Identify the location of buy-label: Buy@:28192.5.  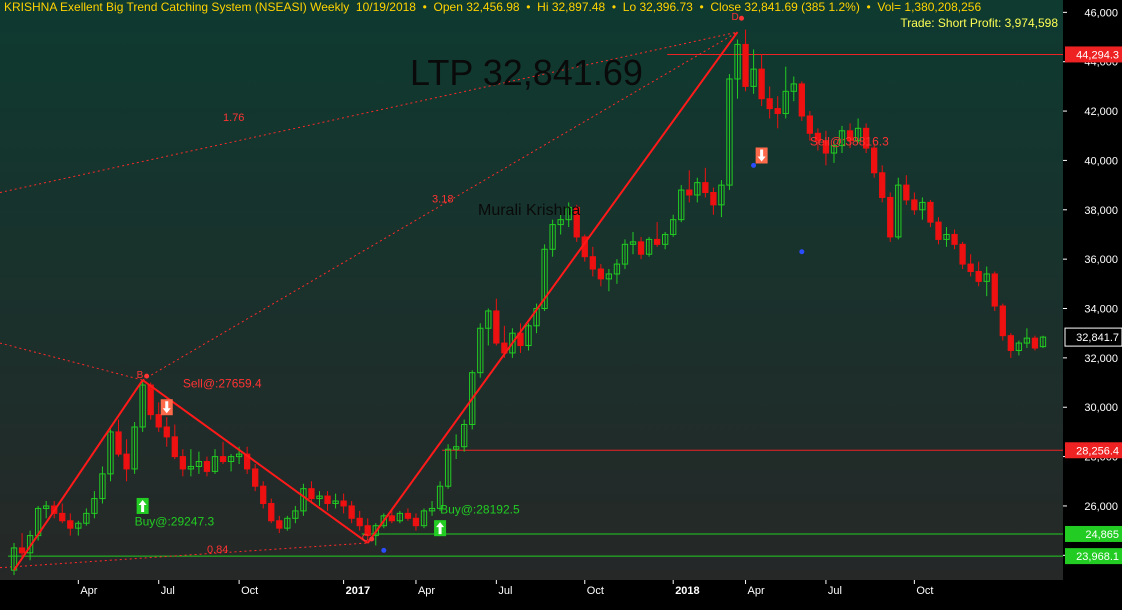
(480, 509).